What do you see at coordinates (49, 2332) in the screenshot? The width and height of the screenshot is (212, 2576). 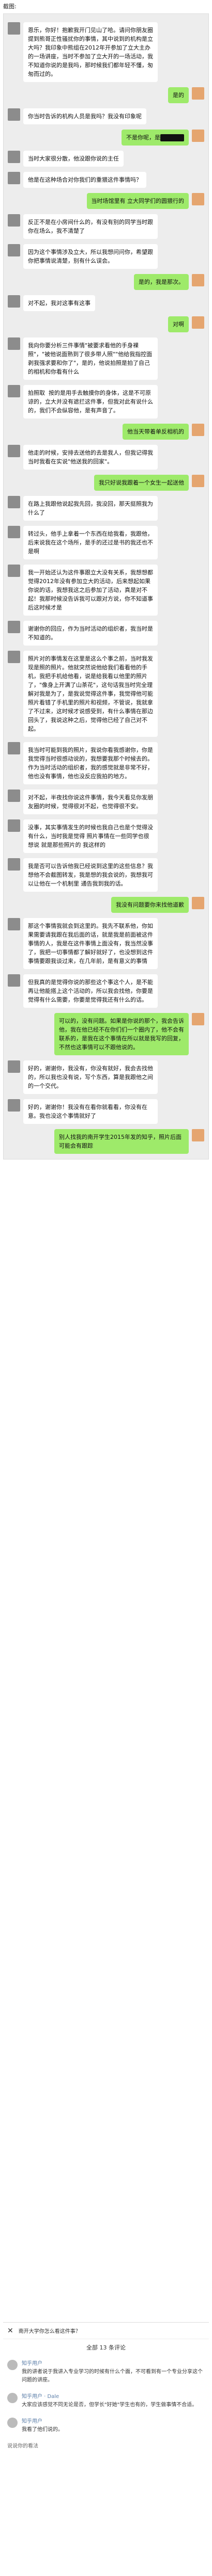 I see `topbar-title: 南开大学你怎么看这件事？` at bounding box center [49, 2332].